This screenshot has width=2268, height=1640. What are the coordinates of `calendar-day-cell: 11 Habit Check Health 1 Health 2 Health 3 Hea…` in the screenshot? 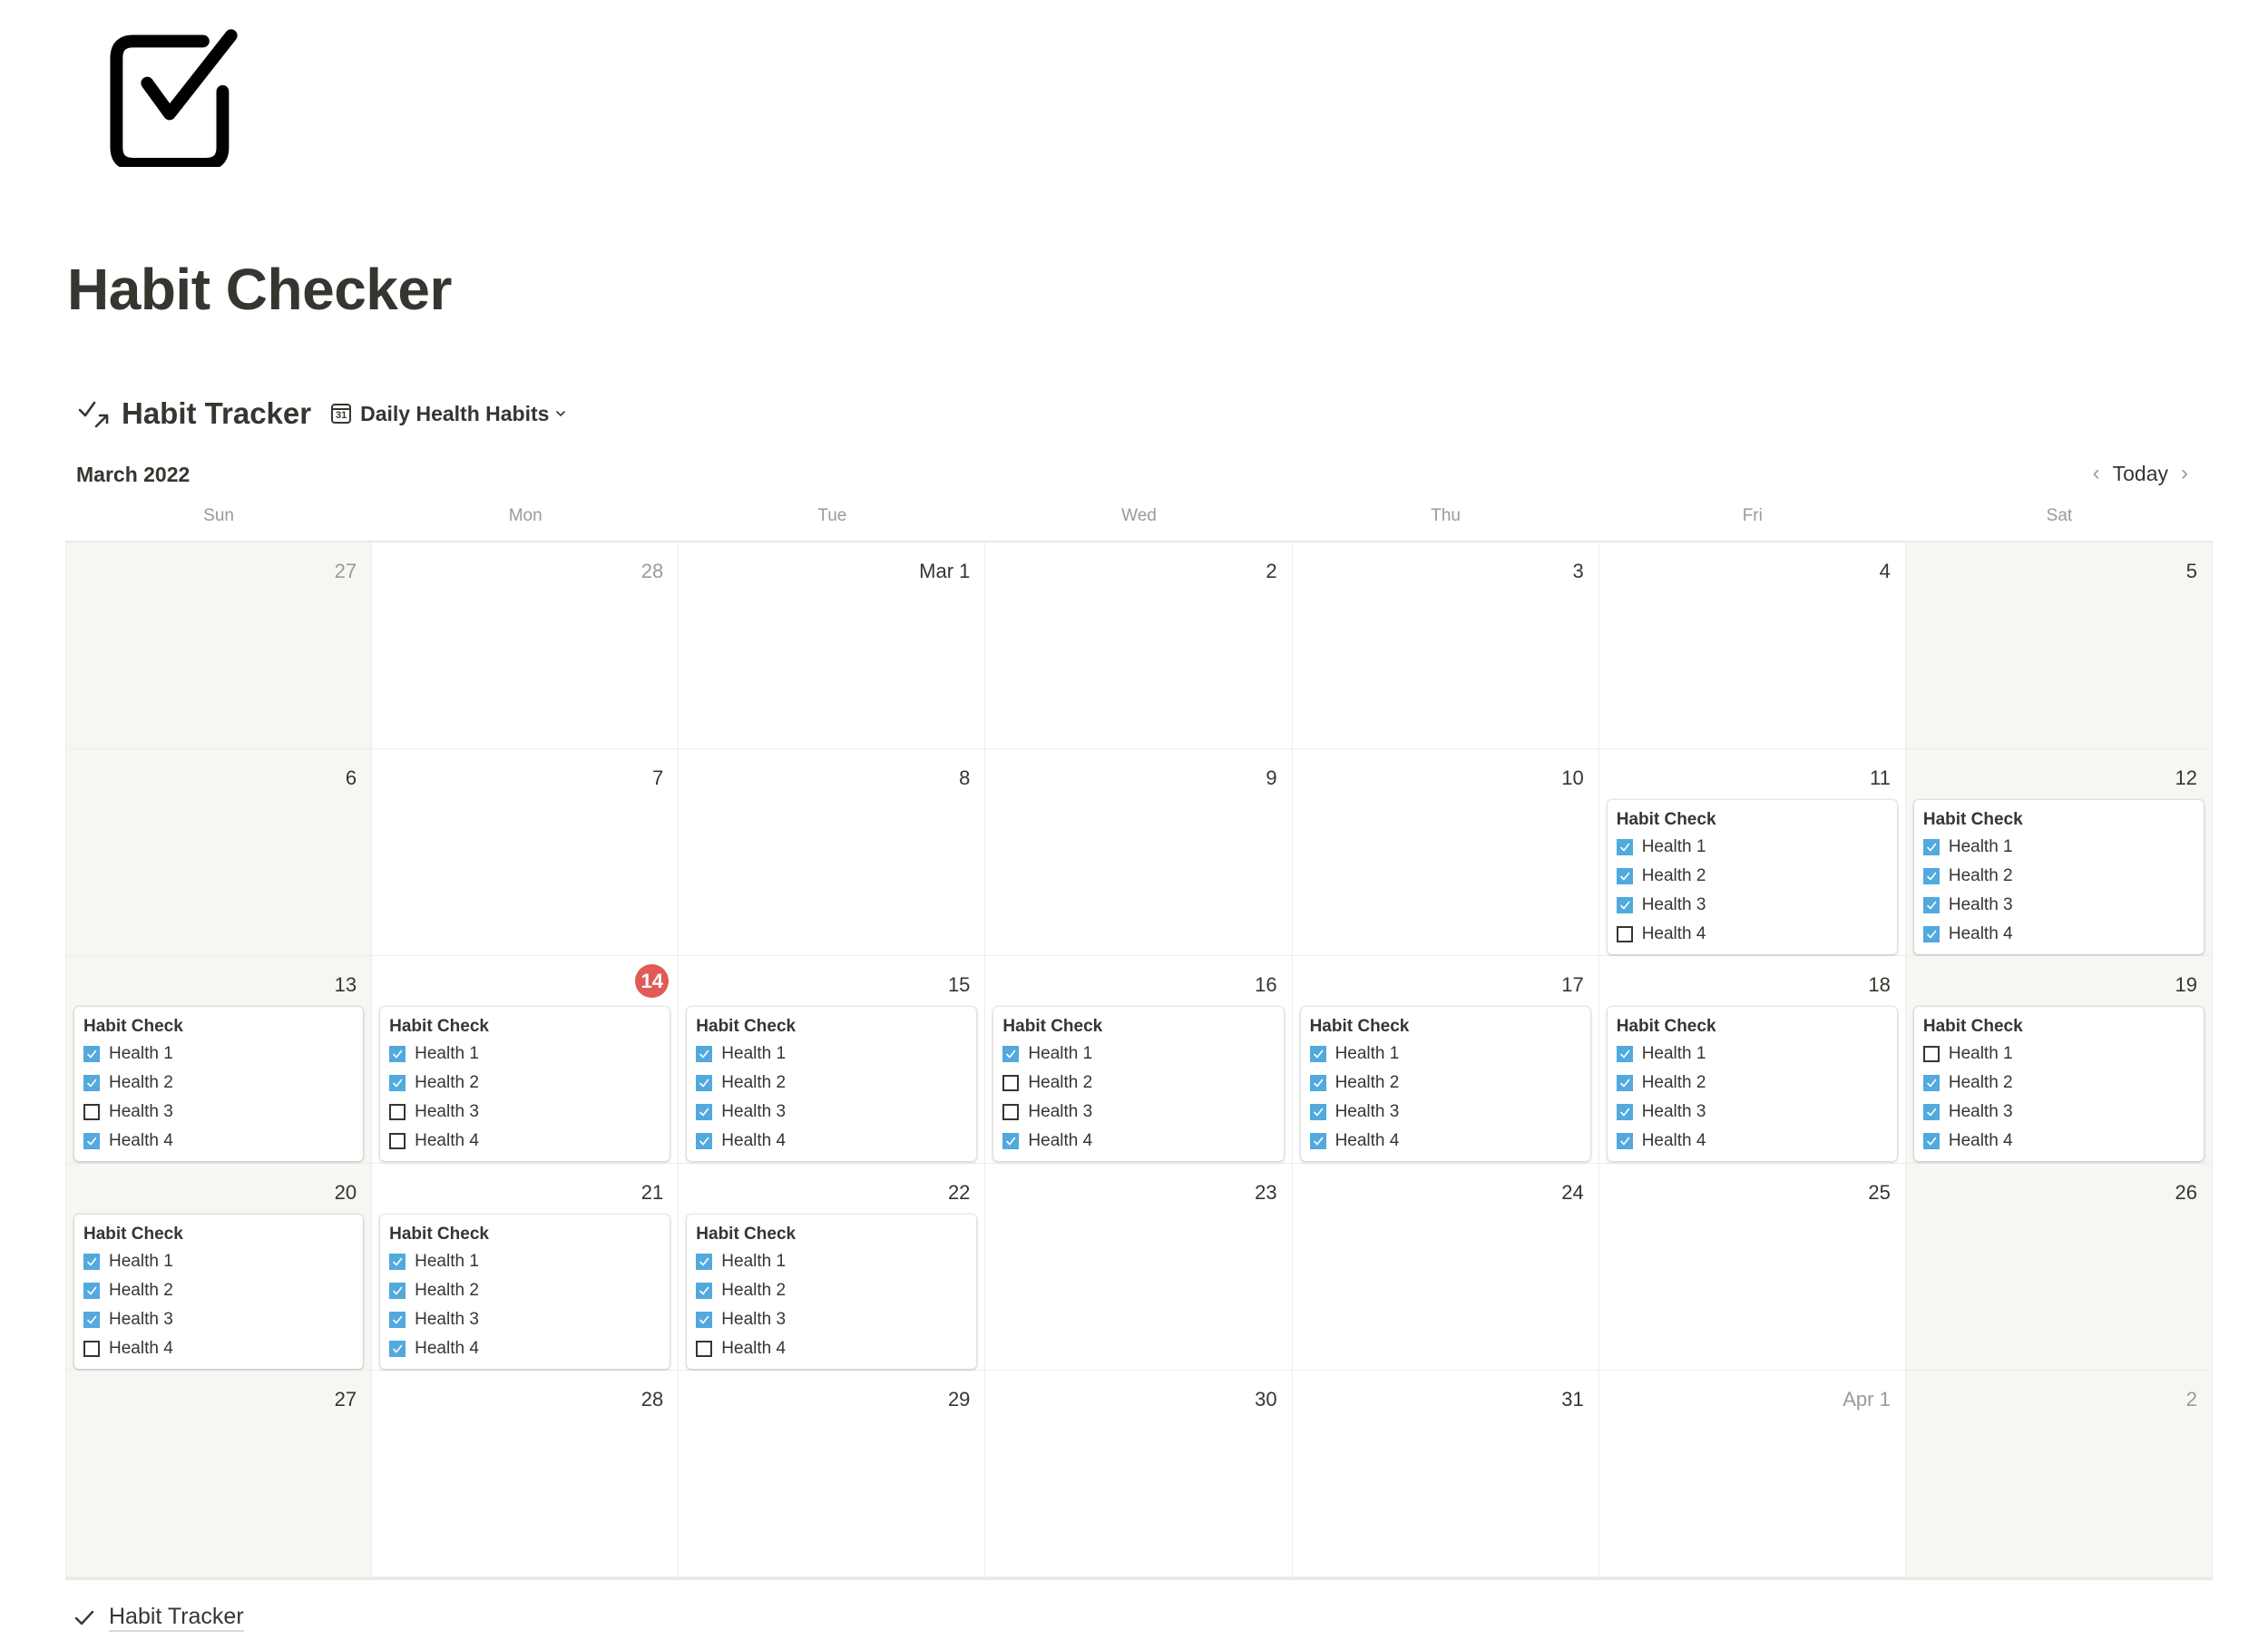 It's located at (1752, 853).